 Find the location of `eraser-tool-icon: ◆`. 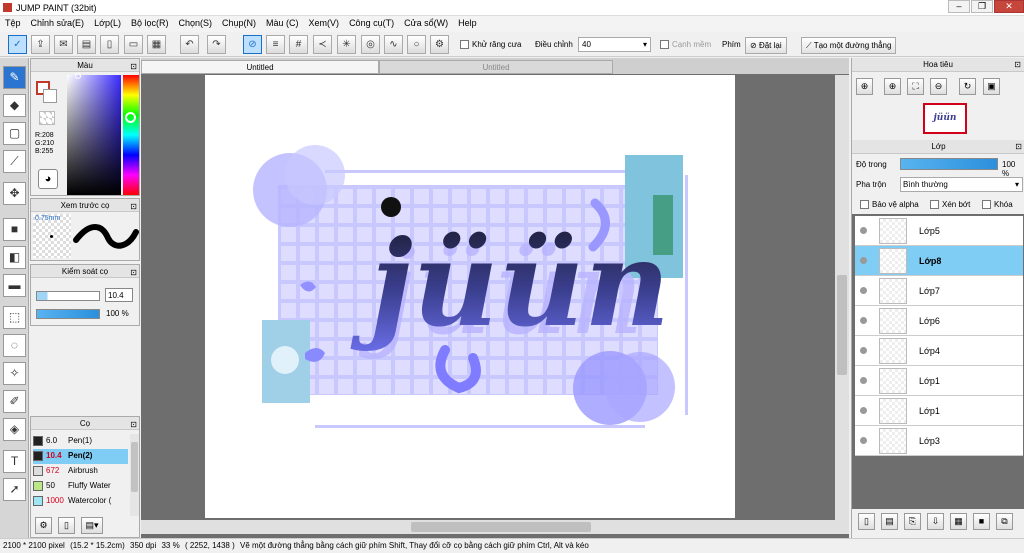

eraser-tool-icon: ◆ is located at coordinates (14, 105).